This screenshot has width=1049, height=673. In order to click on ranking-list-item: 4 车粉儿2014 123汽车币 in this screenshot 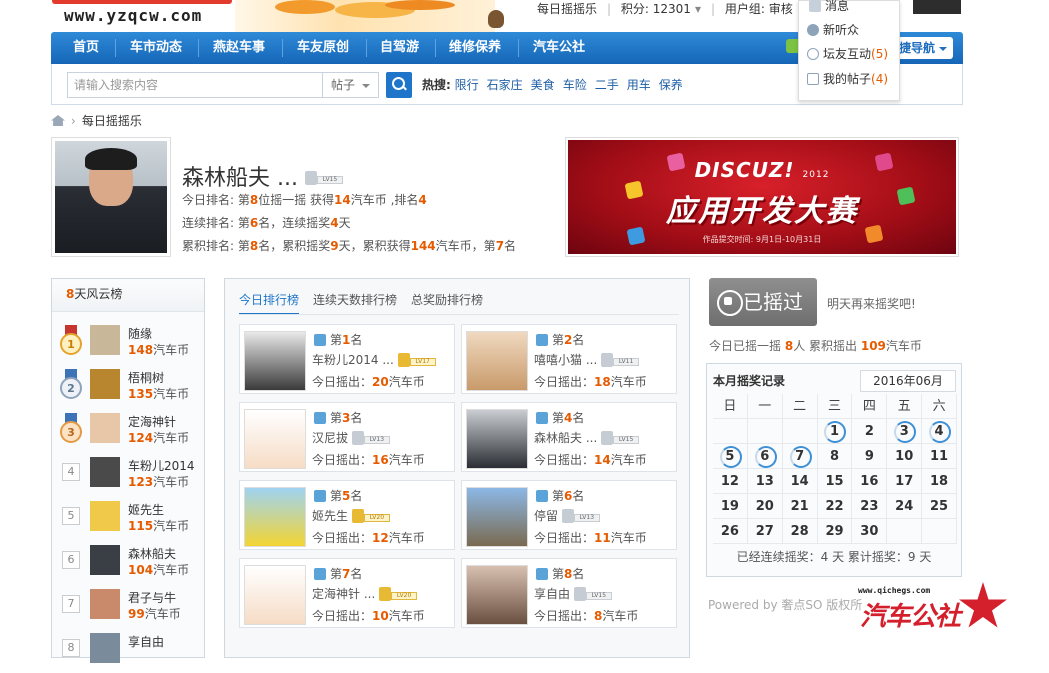, I will do `click(130, 475)`.